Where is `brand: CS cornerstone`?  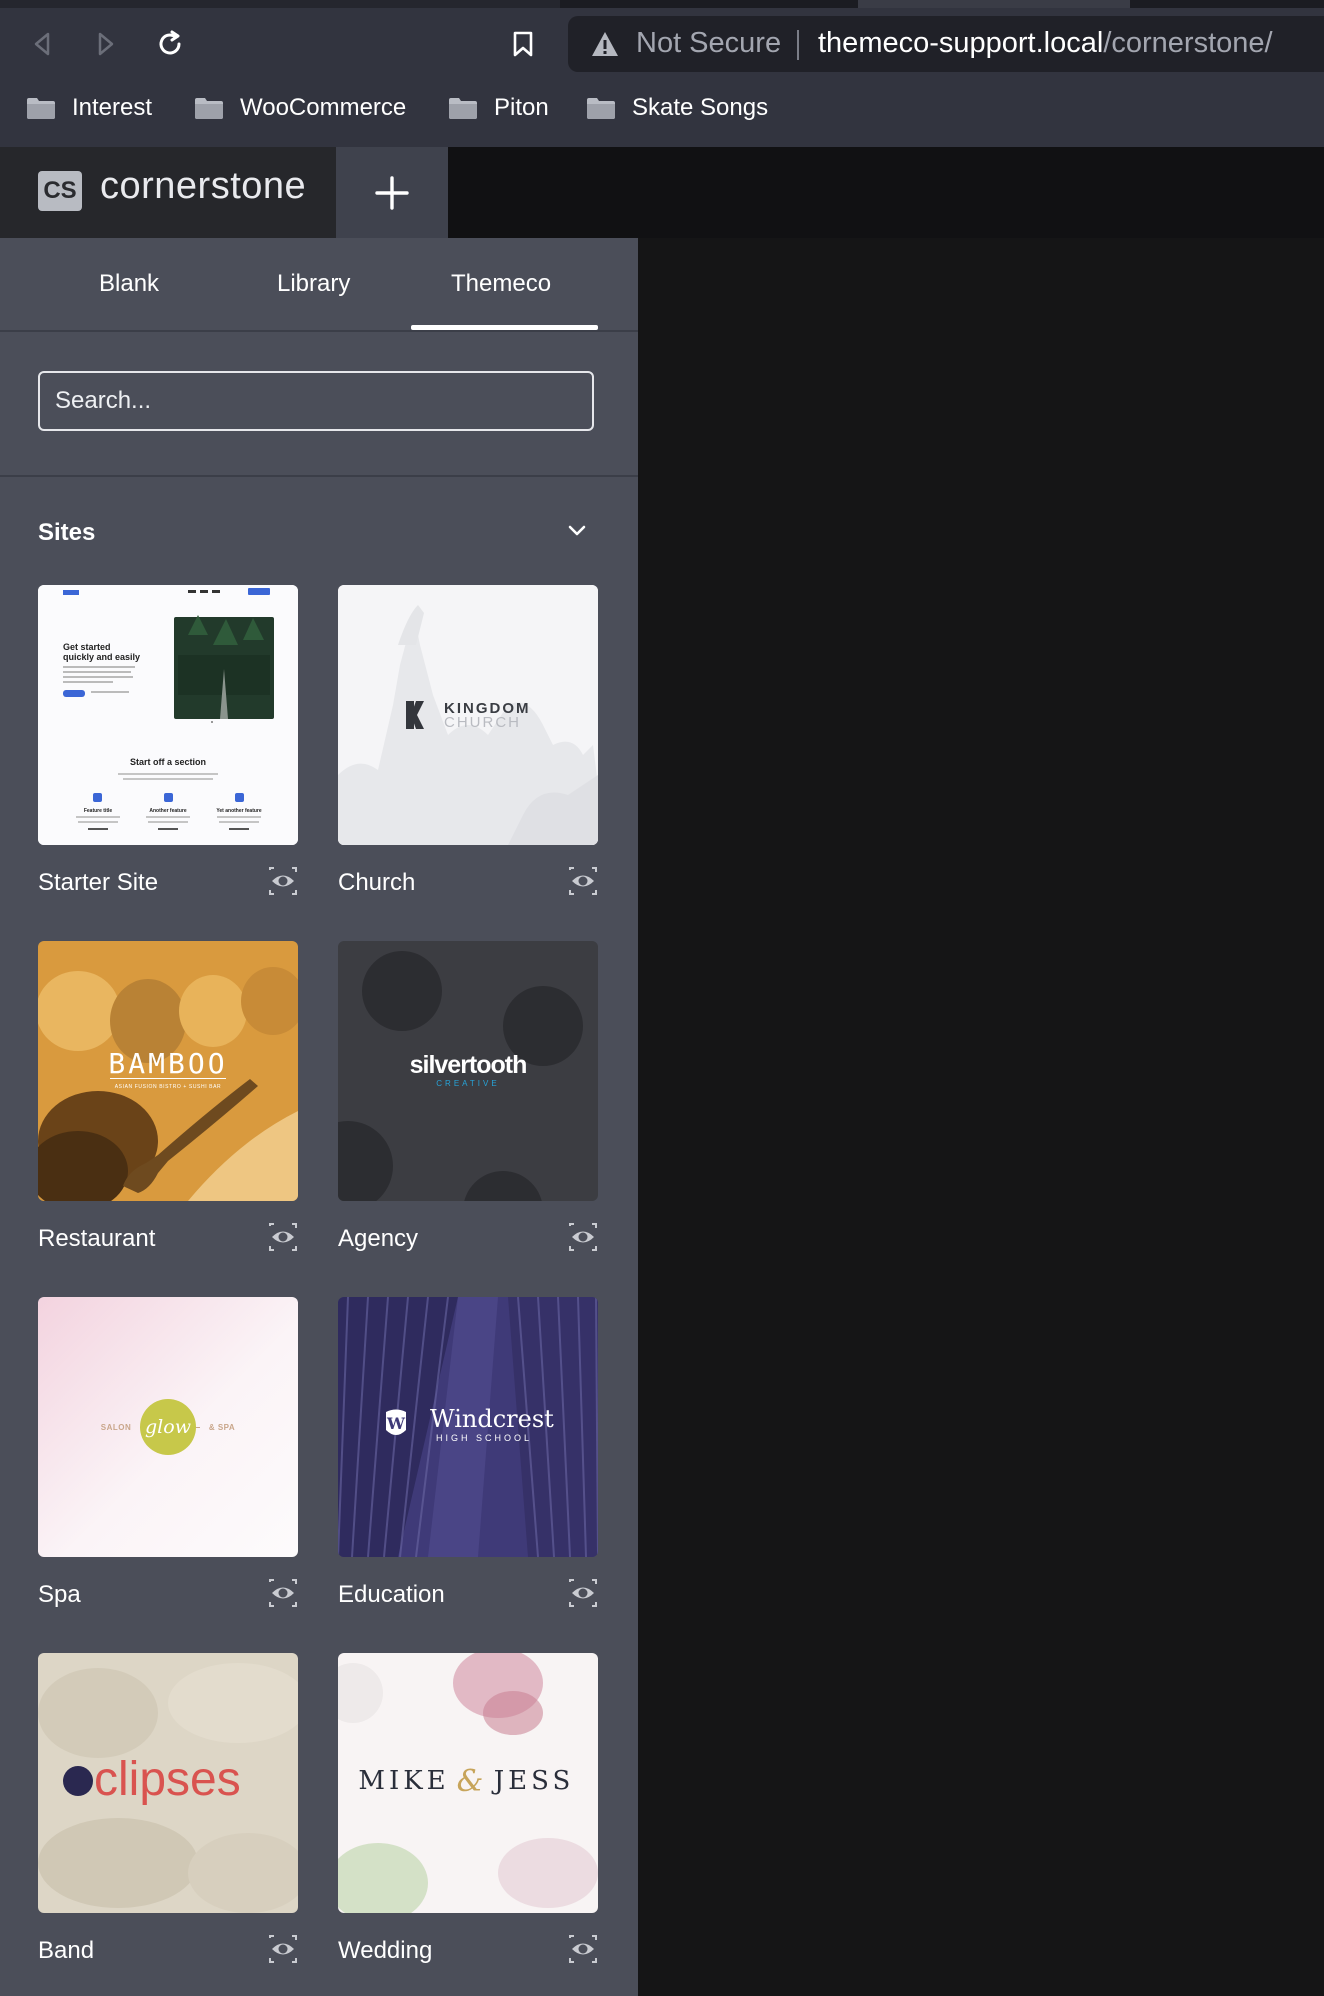
brand: CS cornerstone is located at coordinates (168, 192).